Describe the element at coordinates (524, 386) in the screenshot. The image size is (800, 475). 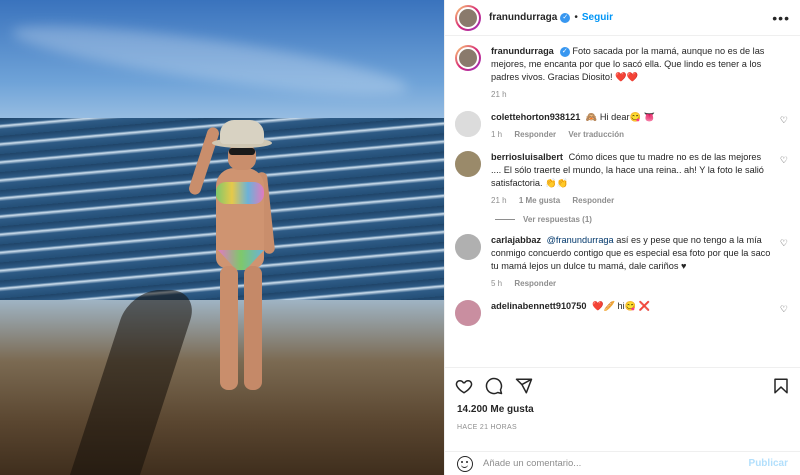
I see `share-paper-plane-icon` at that location.